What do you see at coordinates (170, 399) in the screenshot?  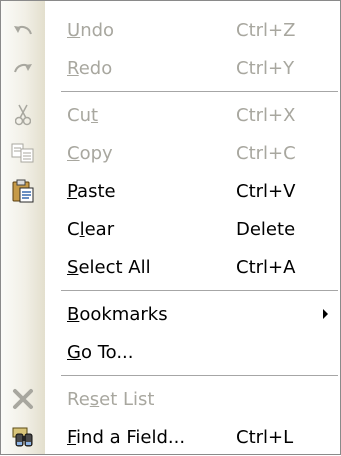 I see `menu-item-reset-list: Reset List` at bounding box center [170, 399].